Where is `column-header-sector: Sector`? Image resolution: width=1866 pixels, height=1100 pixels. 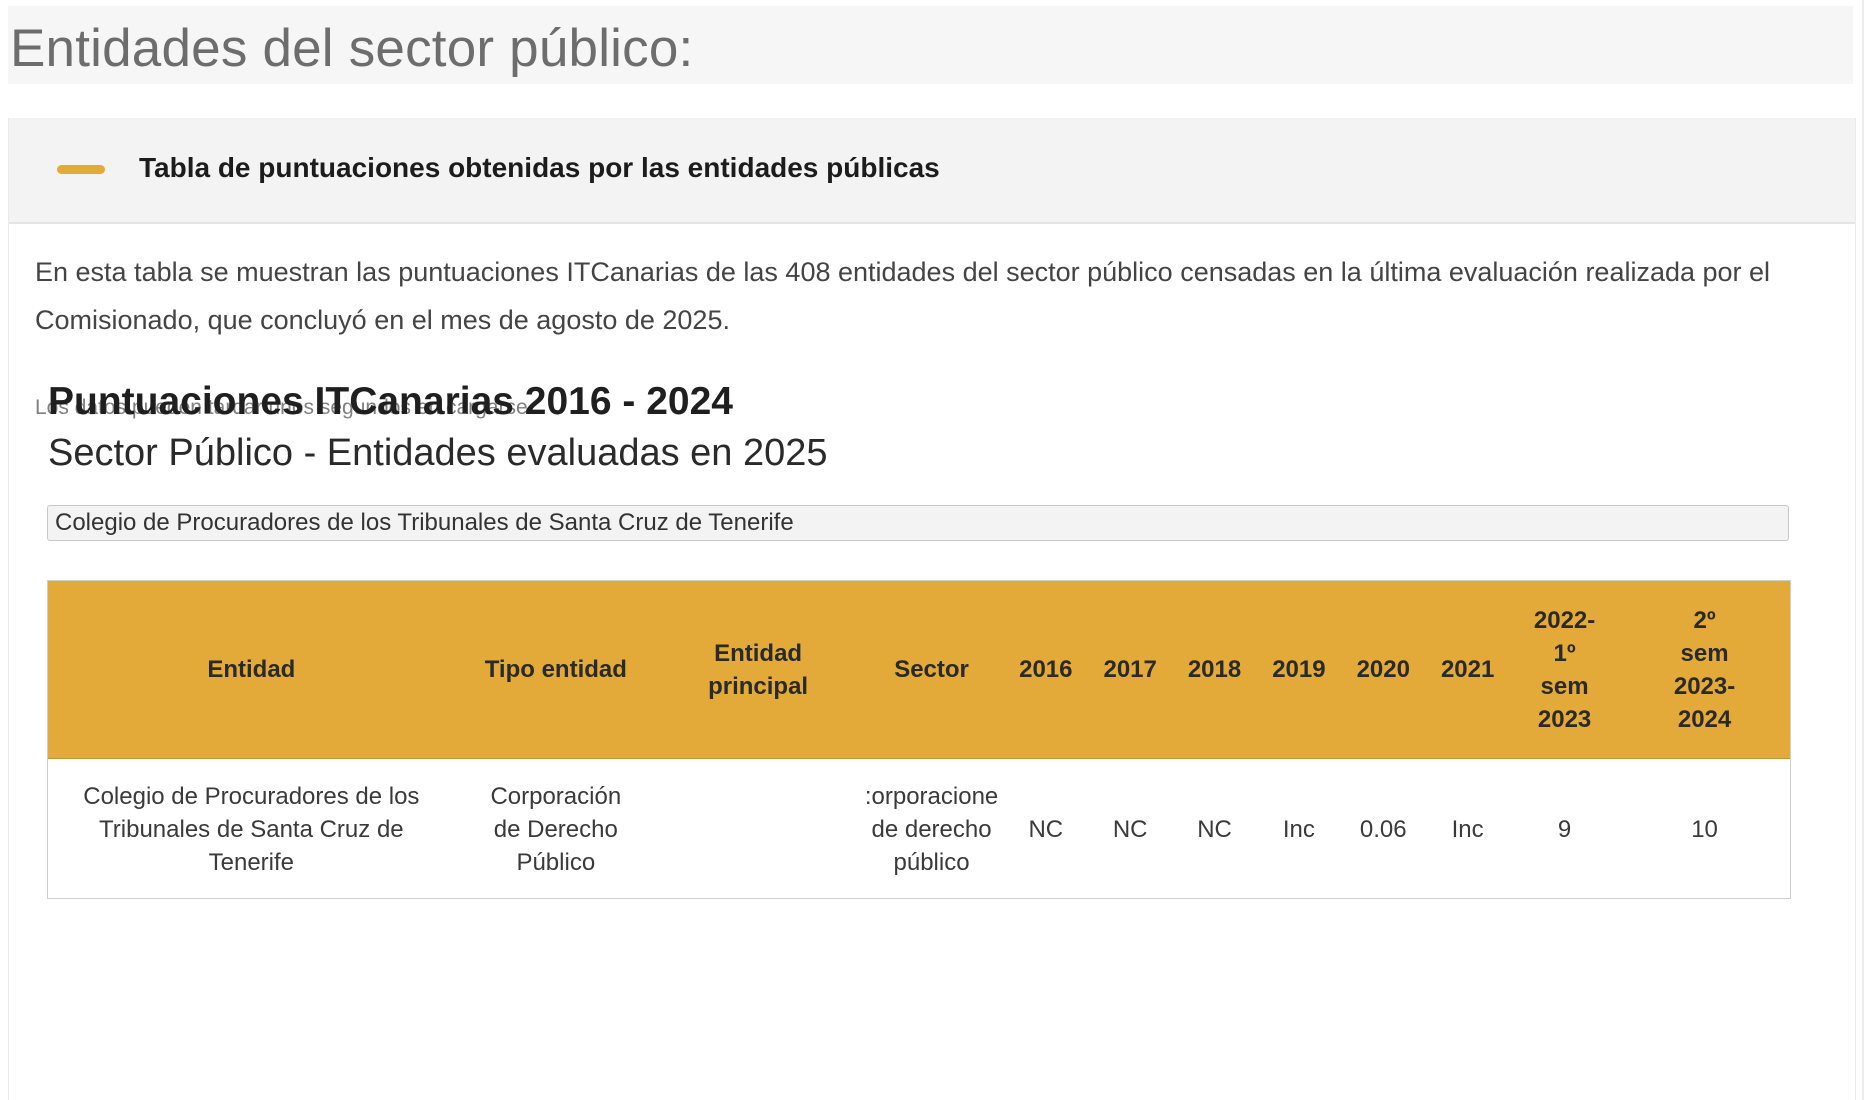
column-header-sector: Sector is located at coordinates (931, 670).